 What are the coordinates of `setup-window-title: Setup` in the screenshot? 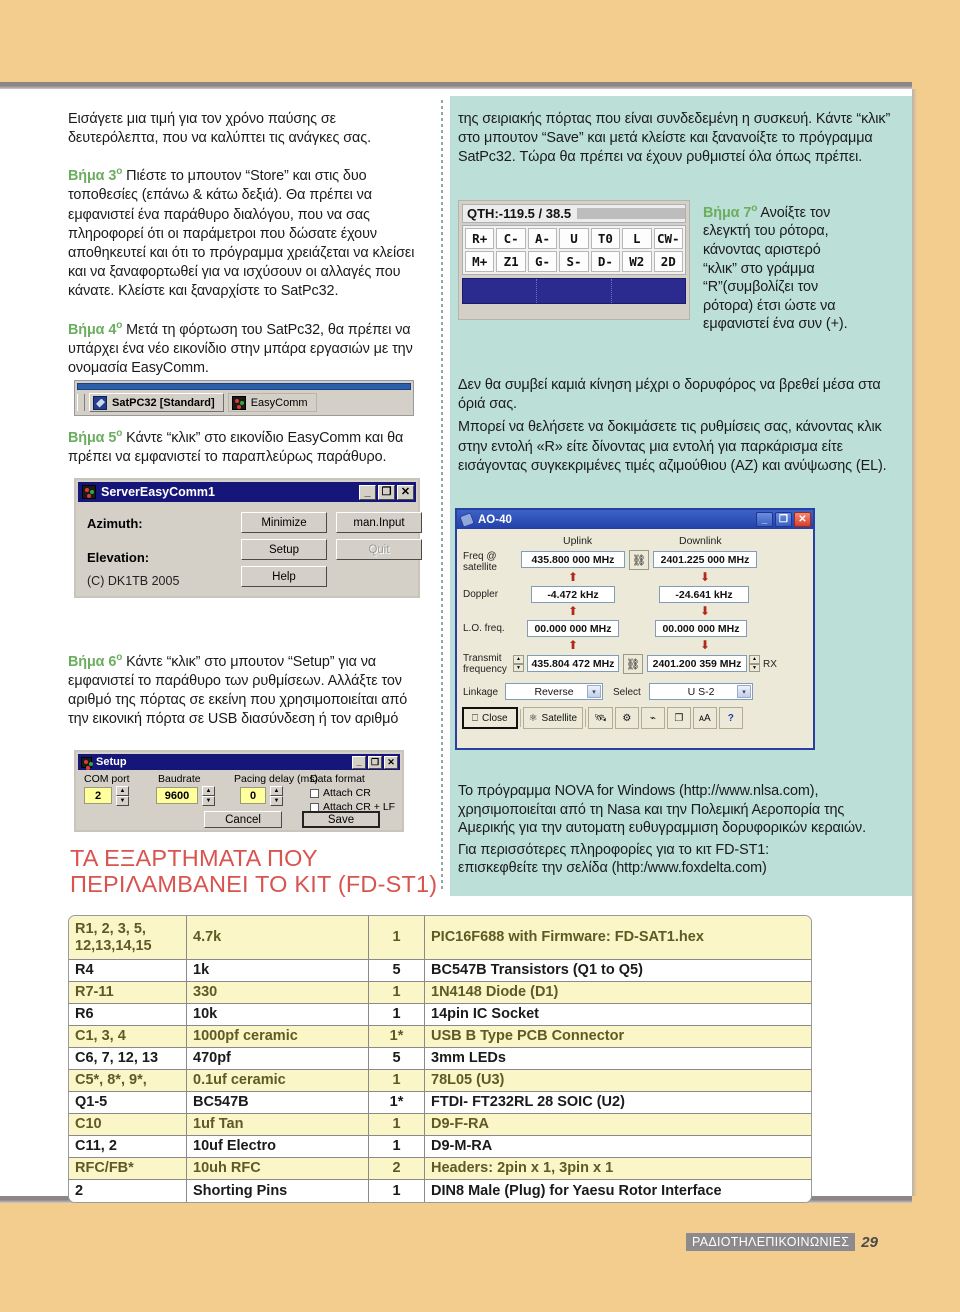 It's located at (111, 762).